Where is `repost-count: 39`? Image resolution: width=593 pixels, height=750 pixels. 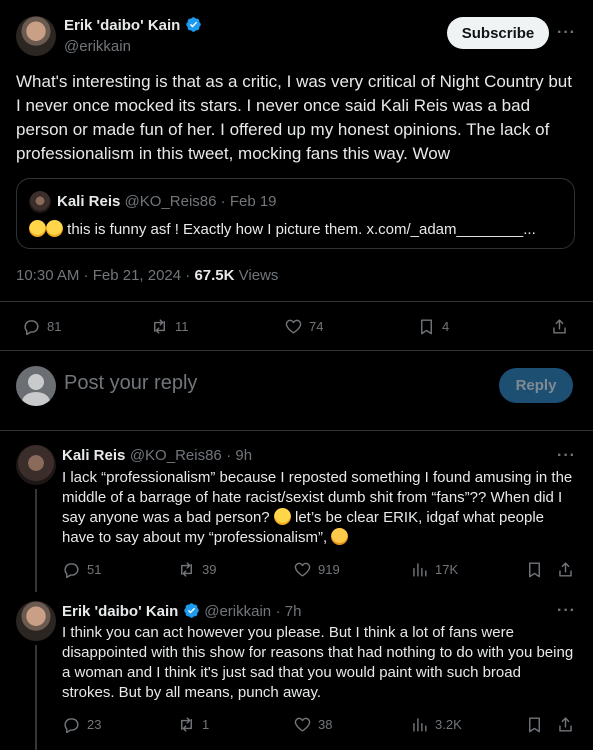
repost-count: 39 is located at coordinates (209, 569).